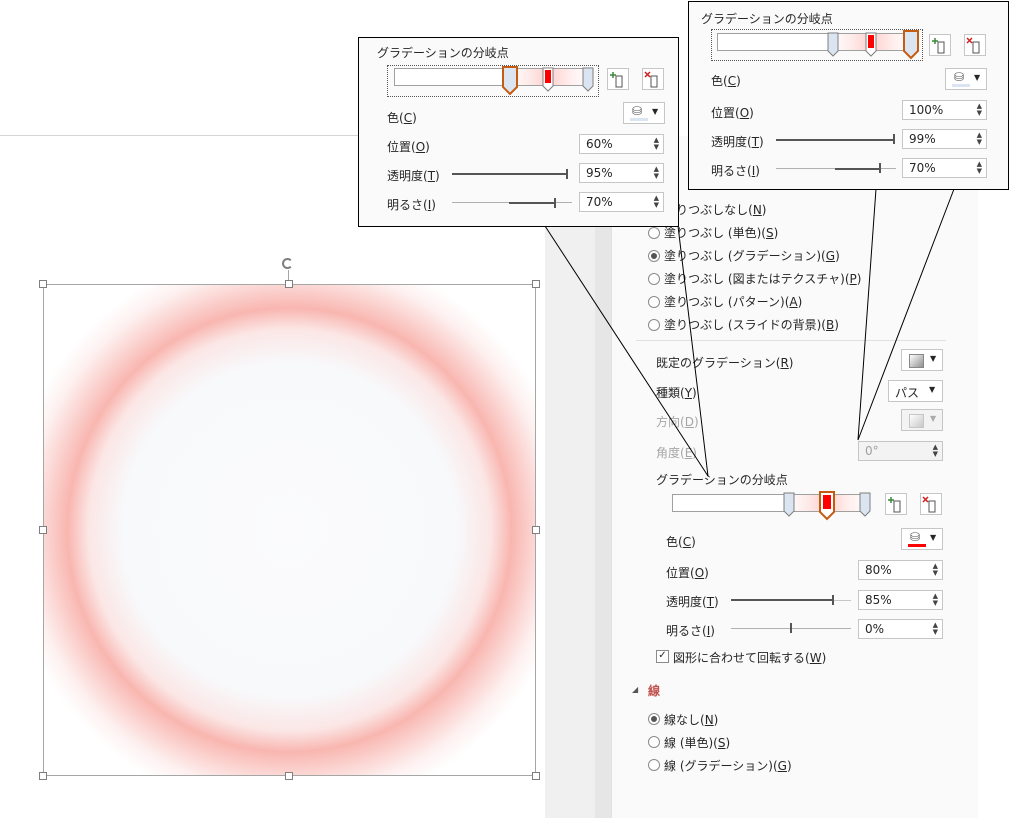  Describe the element at coordinates (926, 110) in the screenshot. I see `position-value: 100%` at that location.